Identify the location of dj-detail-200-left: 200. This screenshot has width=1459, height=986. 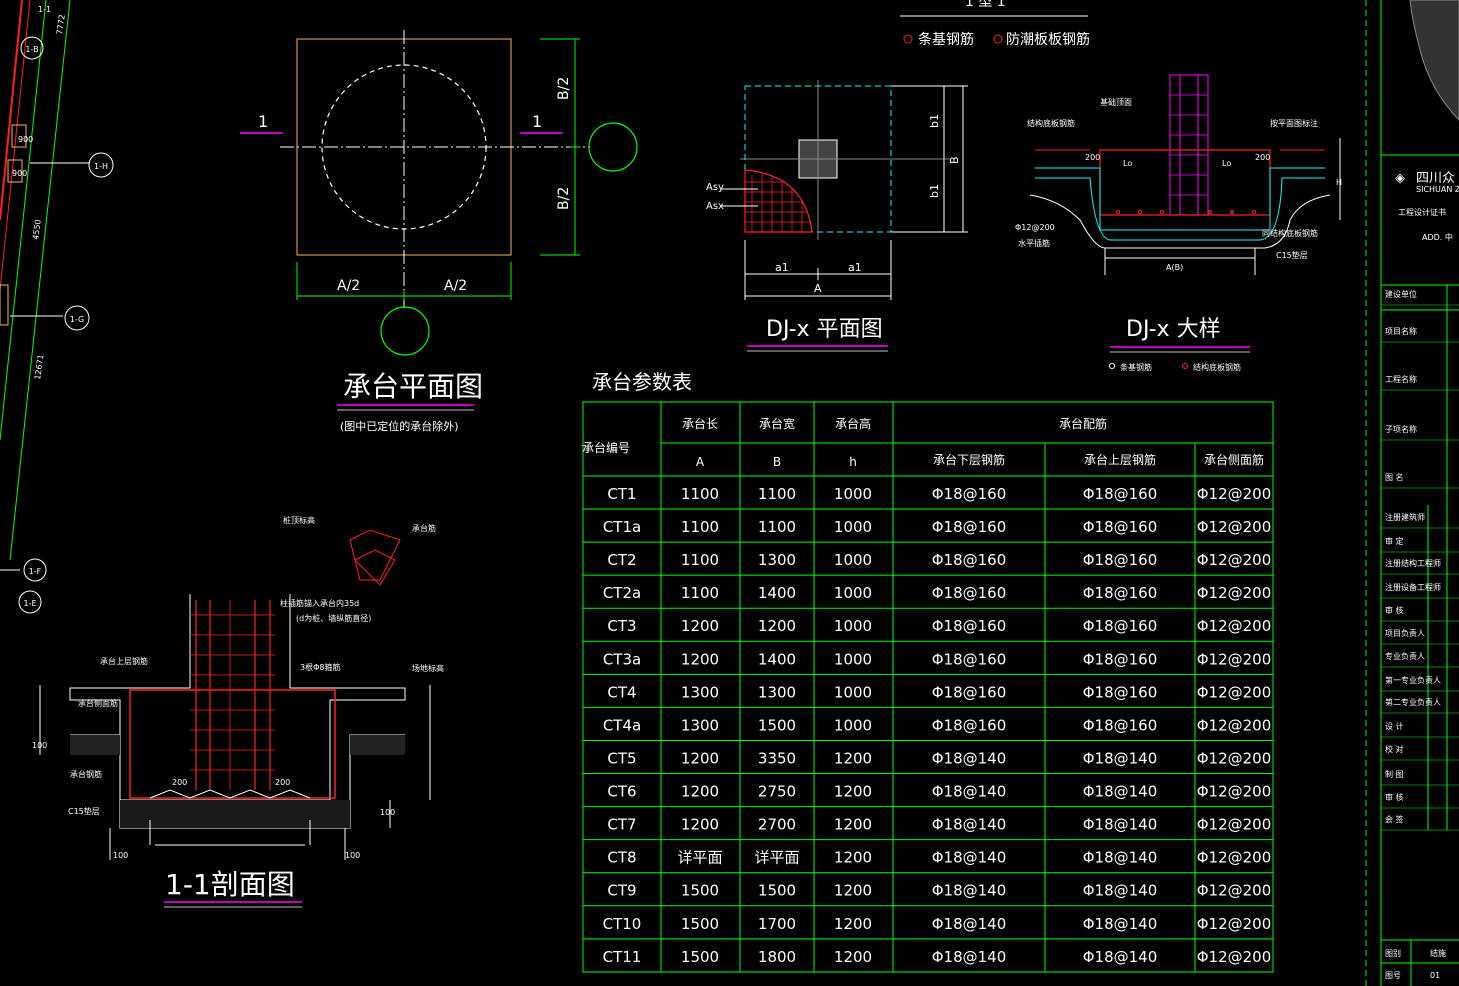
(1092, 157).